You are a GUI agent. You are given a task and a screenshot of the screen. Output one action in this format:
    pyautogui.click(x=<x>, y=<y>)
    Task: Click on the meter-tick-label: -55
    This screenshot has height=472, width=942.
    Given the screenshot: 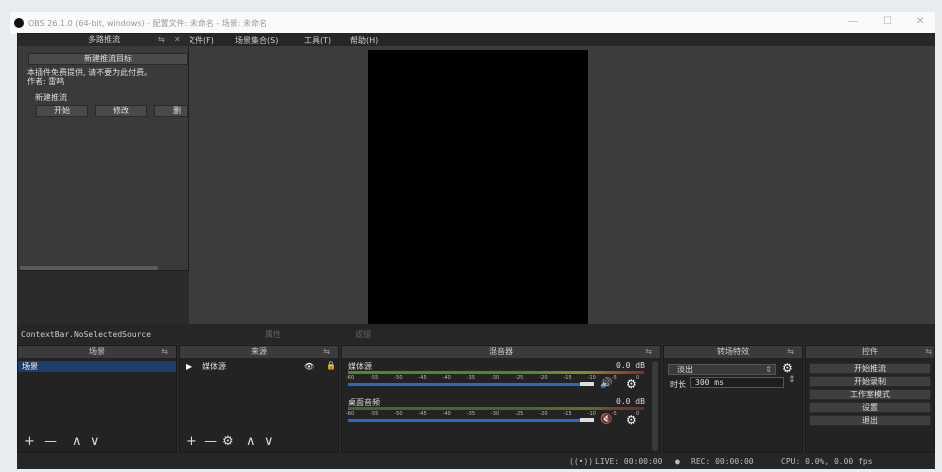 What is the action you would take?
    pyautogui.click(x=374, y=378)
    